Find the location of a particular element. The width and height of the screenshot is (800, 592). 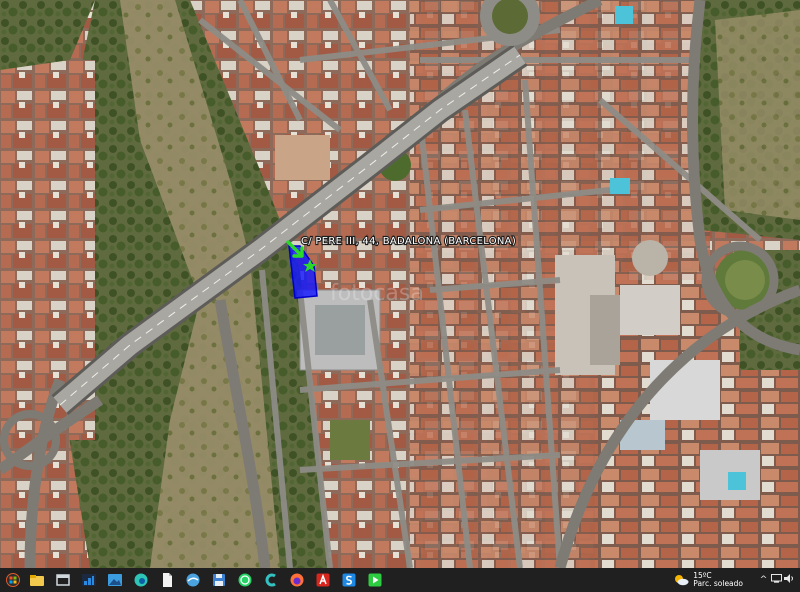

whatsapp-icon is located at coordinates (245, 580).